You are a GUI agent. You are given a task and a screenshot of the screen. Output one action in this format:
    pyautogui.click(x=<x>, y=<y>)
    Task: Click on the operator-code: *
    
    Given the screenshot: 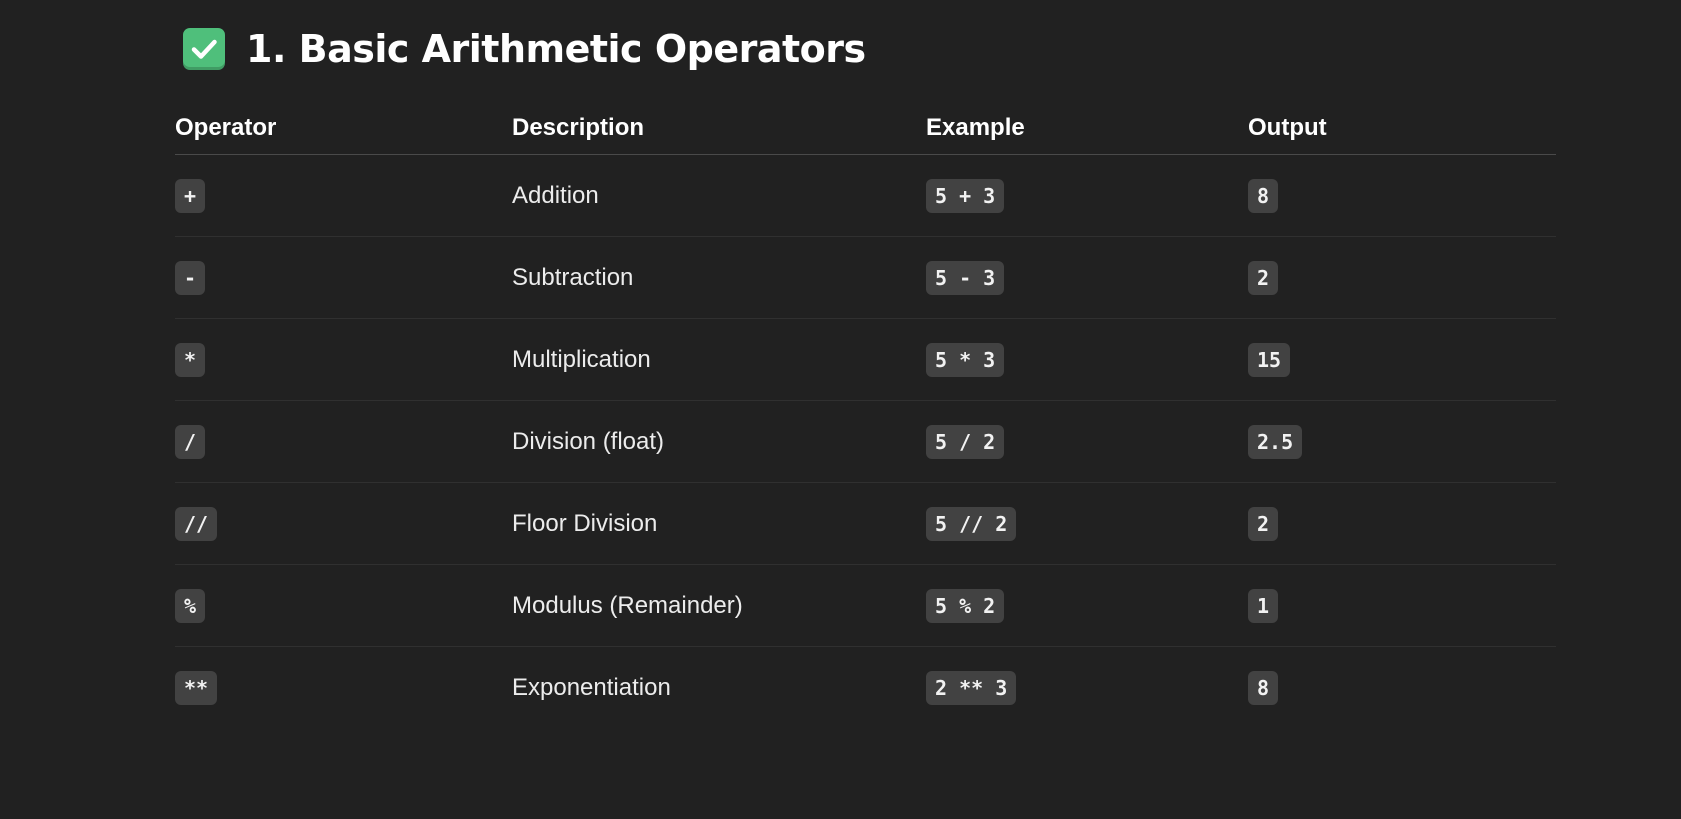 What is the action you would take?
    pyautogui.click(x=190, y=359)
    